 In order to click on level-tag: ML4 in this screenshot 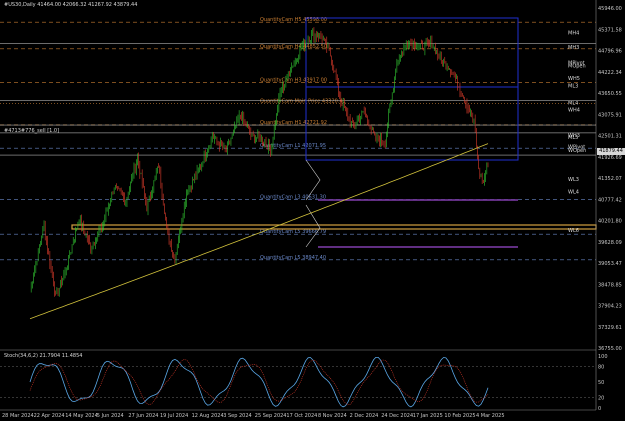, I will do `click(573, 103)`.